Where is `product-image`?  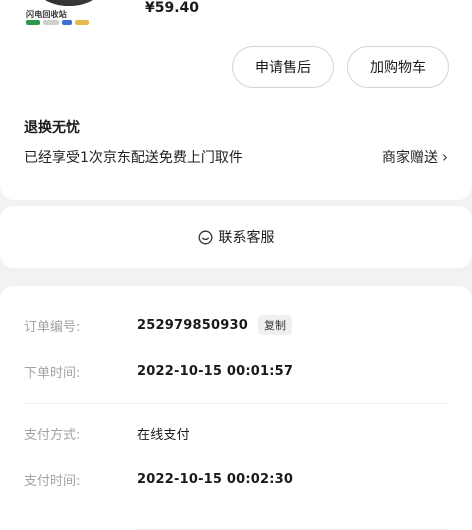 product-image is located at coordinates (69, 3).